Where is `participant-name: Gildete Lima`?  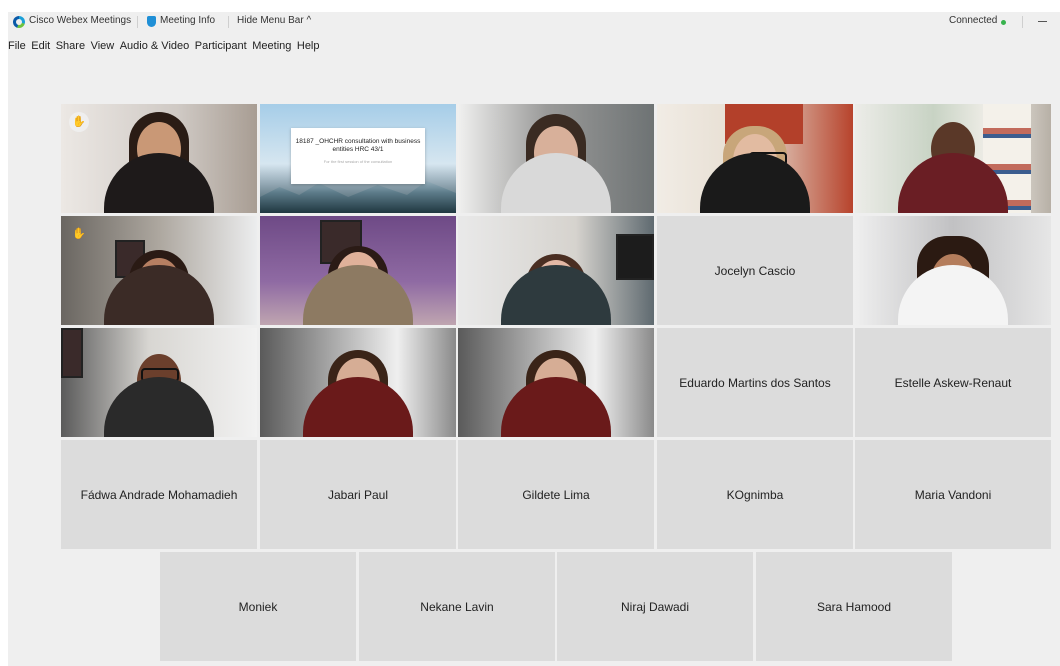
participant-name: Gildete Lima is located at coordinates (556, 494).